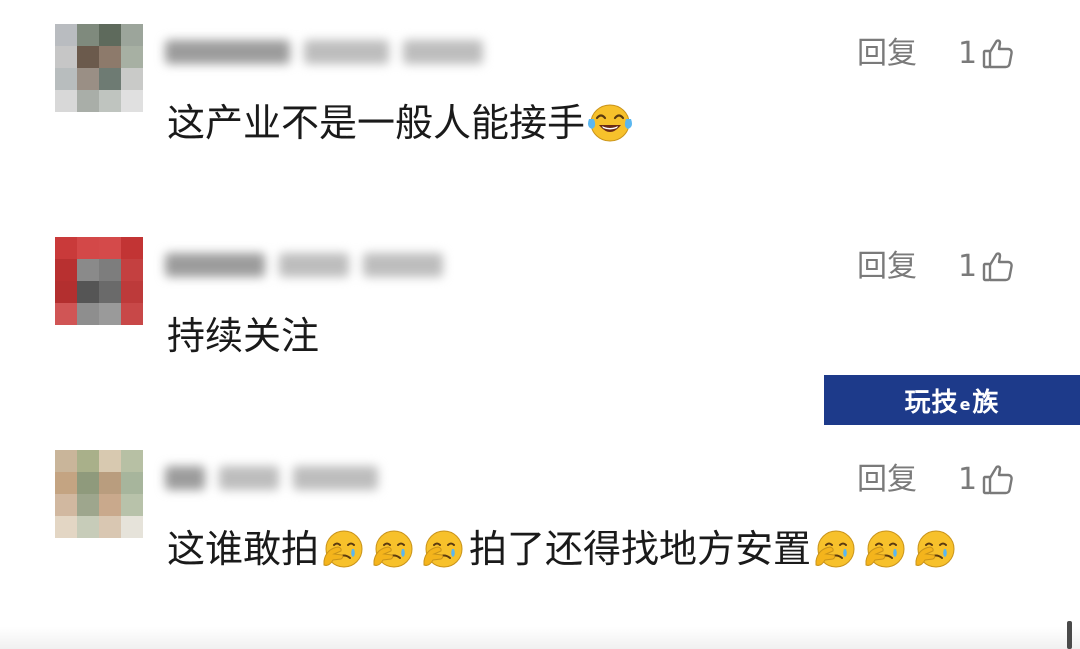 The height and width of the screenshot is (649, 1080). I want to click on comment-text: 这谁敢拍 拍了还得找地方安置, so click(564, 549).